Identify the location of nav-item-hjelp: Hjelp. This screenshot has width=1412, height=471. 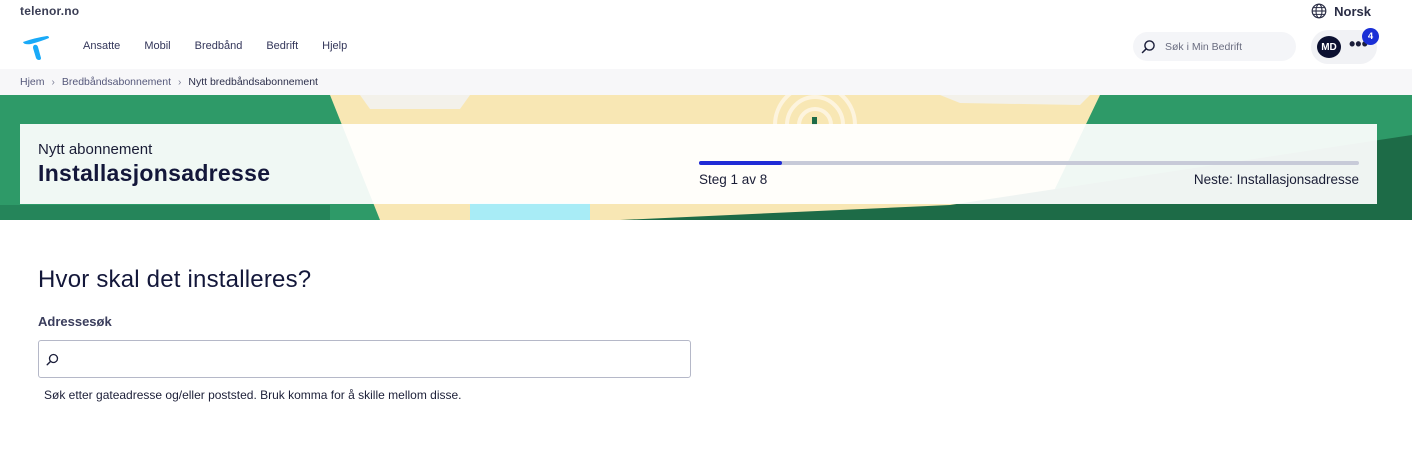
(334, 46).